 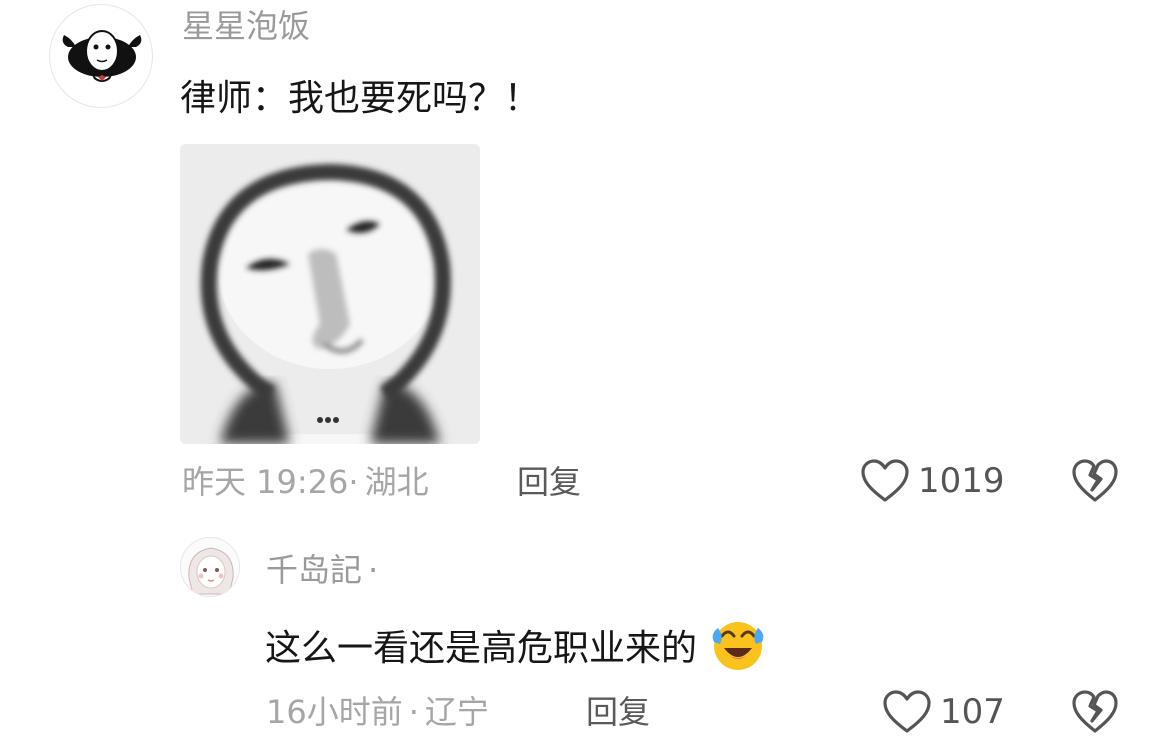 I want to click on reply-meta: 16小时前 · 辽宁, so click(x=377, y=712).